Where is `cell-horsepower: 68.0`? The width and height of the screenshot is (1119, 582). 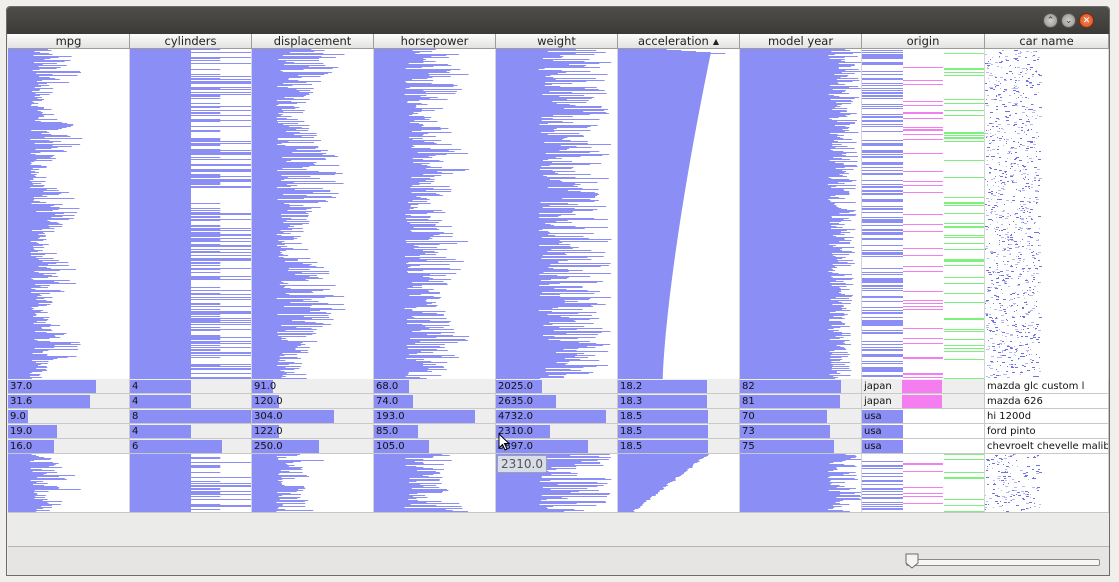
cell-horsepower: 68.0 is located at coordinates (435, 386).